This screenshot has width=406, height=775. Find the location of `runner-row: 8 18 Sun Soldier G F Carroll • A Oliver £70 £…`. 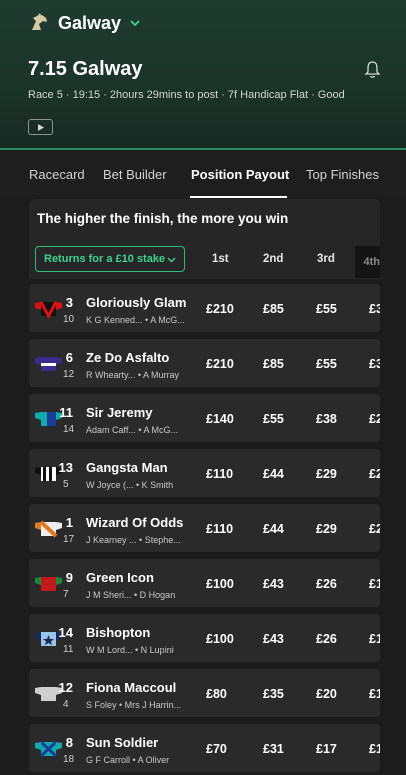

runner-row: 8 18 Sun Soldier G F Carroll • A Oliver £70 £… is located at coordinates (204, 748).